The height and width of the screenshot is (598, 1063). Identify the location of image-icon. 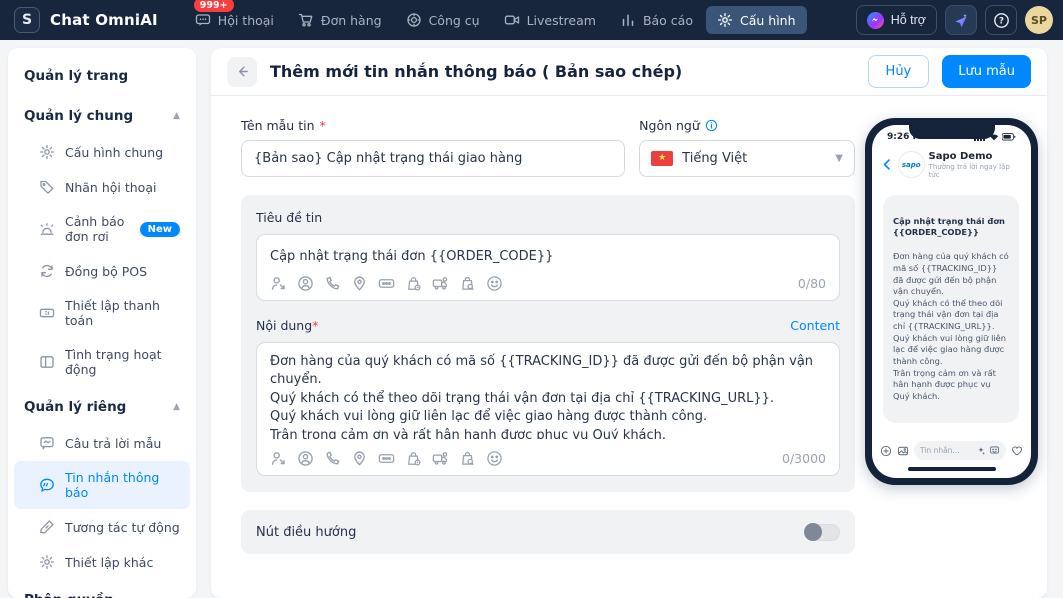
(903, 451).